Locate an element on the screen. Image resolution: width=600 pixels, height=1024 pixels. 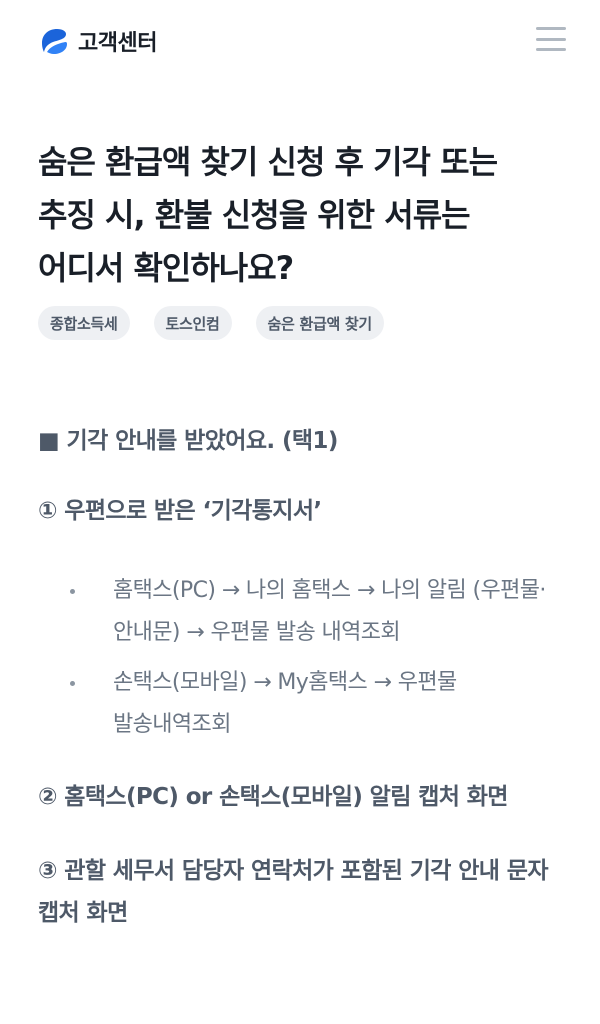
tag-list: 종합소득세 토스인컴 숨은 환급액 찾기 is located at coordinates (211, 323).